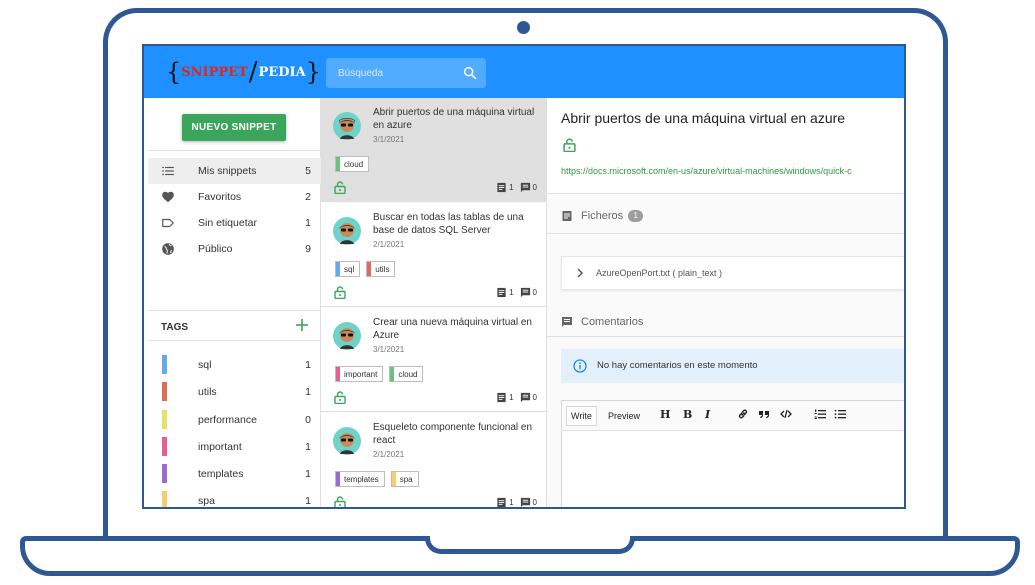 This screenshot has height=585, width=1035. What do you see at coordinates (227, 223) in the screenshot?
I see `sidebar-item-label: Sin etiquetar` at bounding box center [227, 223].